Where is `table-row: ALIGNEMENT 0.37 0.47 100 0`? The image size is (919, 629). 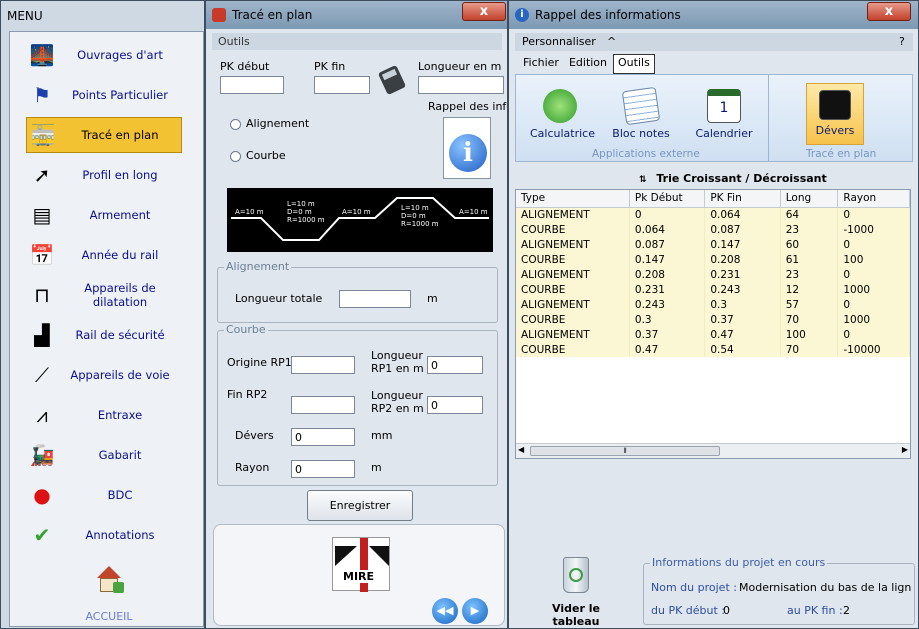 table-row: ALIGNEMENT 0.37 0.47 100 0 is located at coordinates (713, 334).